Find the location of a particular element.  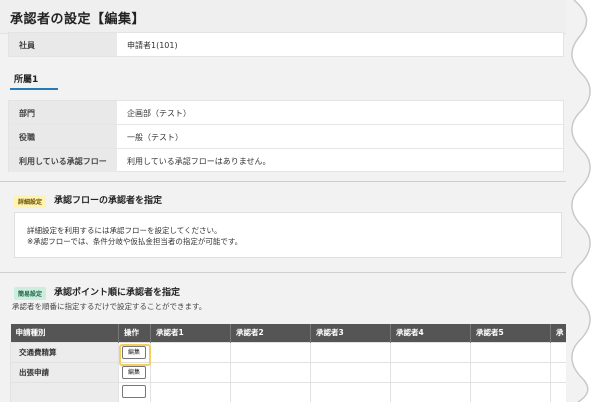

table-row is located at coordinates (291, 391).